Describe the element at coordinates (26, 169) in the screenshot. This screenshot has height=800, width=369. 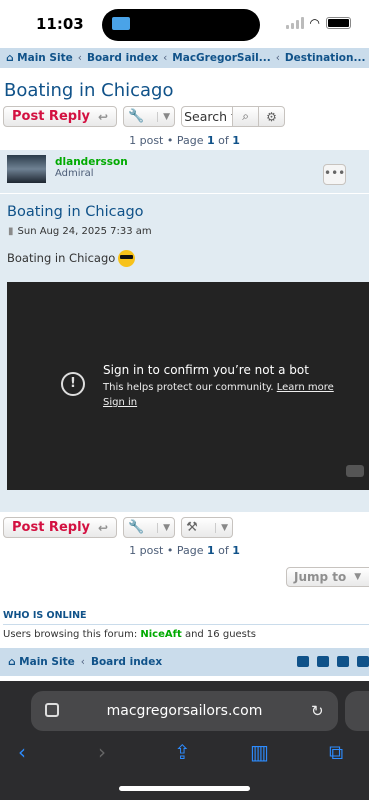
I see `avatar` at that location.